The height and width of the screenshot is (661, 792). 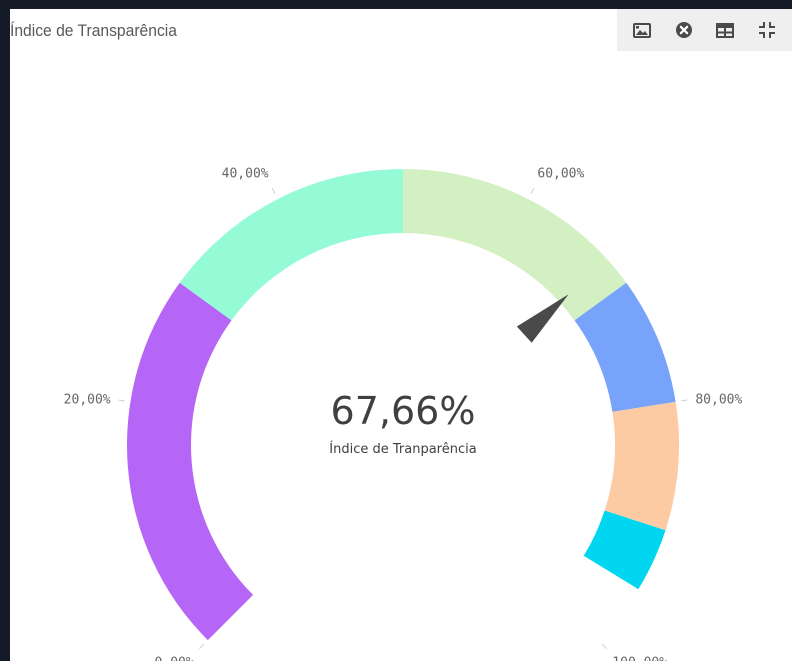 I want to click on gauge-needle, so click(x=542, y=318).